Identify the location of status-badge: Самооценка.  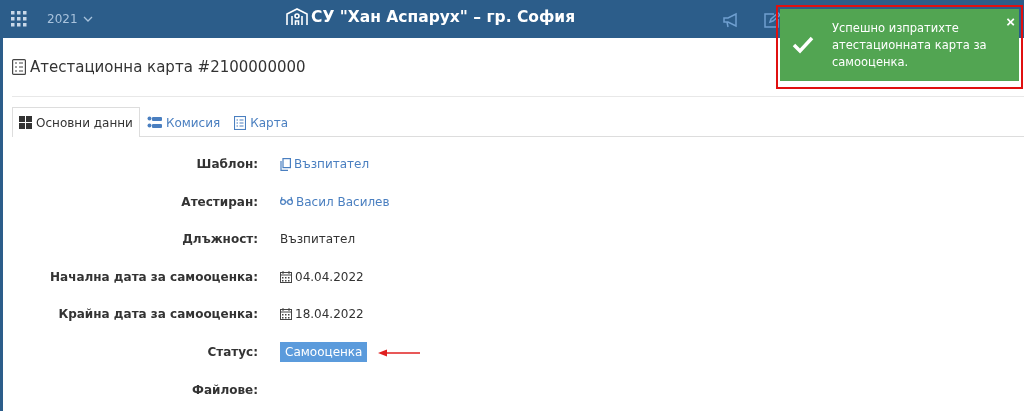
(324, 351).